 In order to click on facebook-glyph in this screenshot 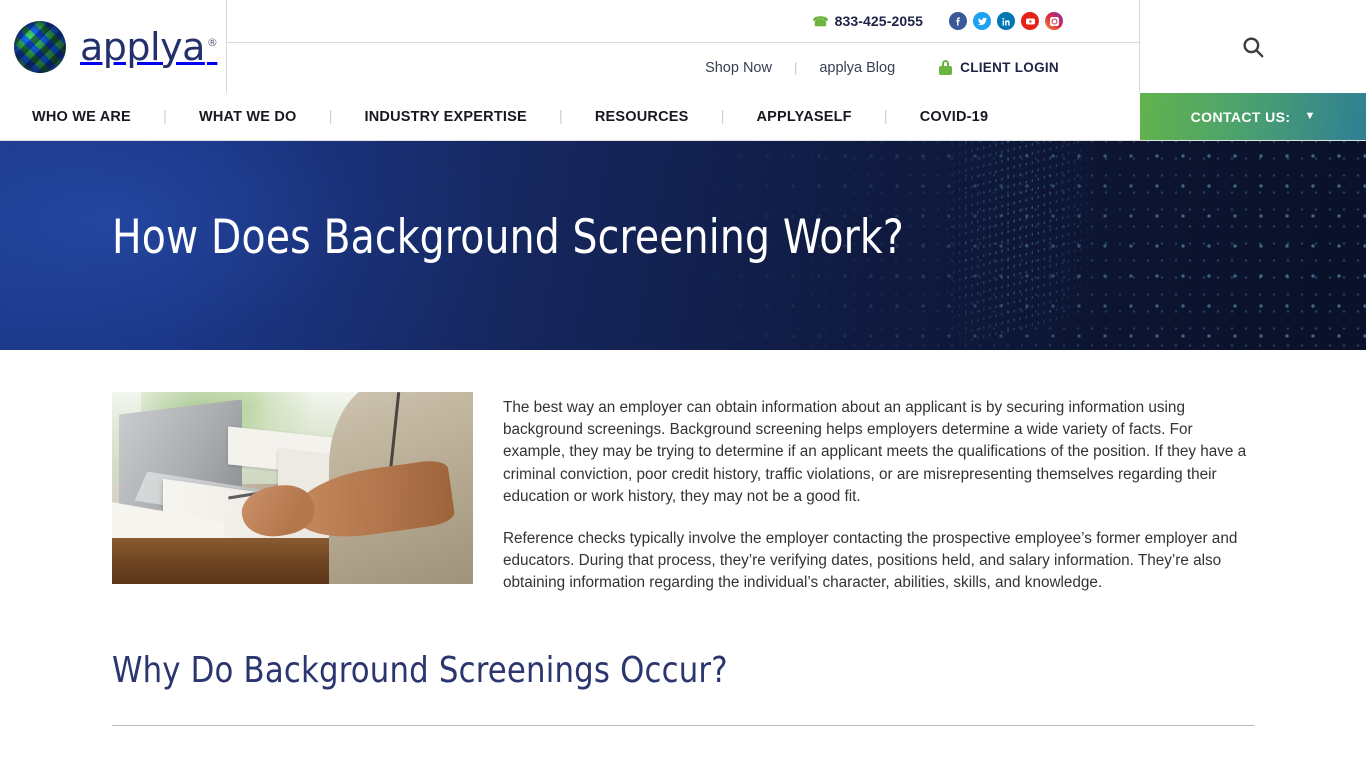, I will do `click(957, 21)`.